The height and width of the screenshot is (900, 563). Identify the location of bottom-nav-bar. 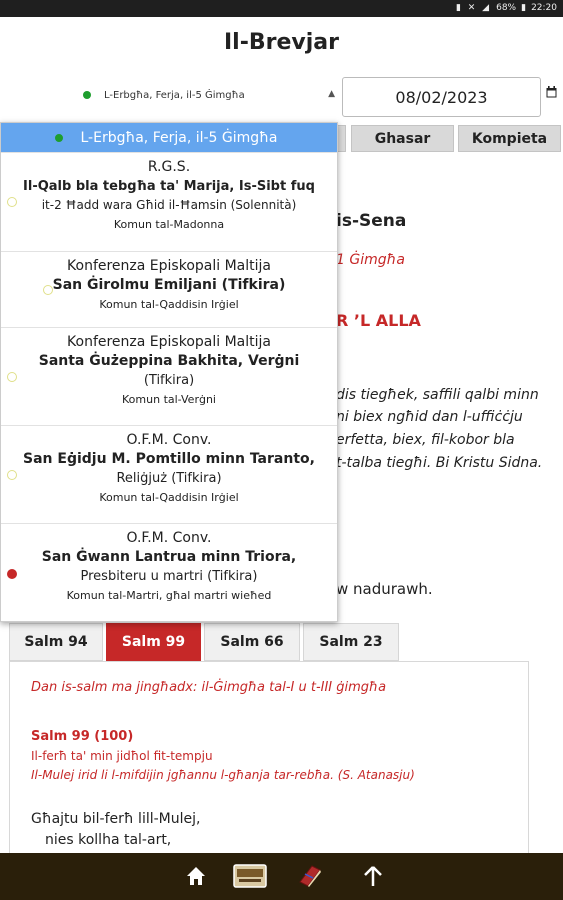
(281, 876).